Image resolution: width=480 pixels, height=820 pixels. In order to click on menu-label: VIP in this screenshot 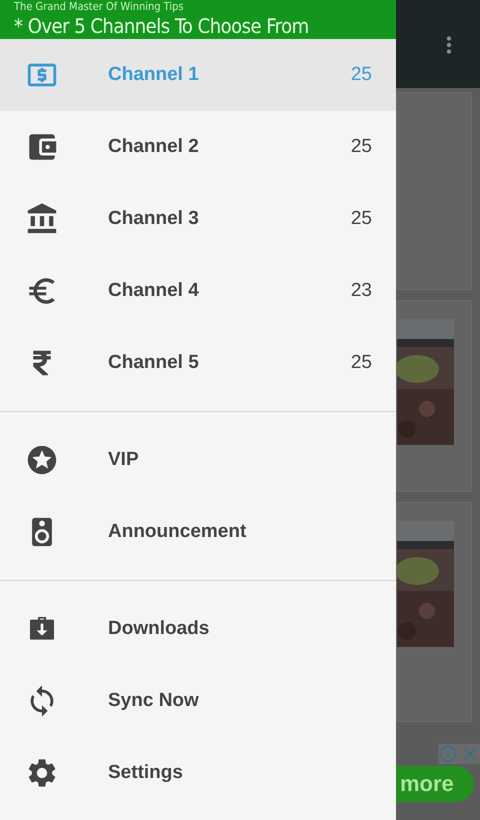, I will do `click(124, 460)`.